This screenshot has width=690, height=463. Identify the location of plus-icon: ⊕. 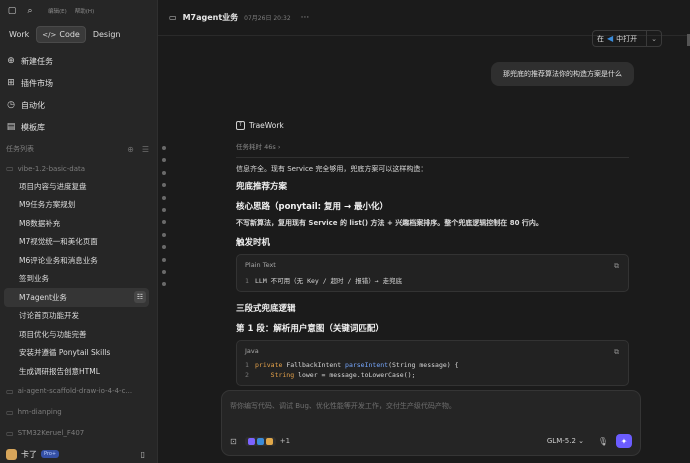
(11, 61).